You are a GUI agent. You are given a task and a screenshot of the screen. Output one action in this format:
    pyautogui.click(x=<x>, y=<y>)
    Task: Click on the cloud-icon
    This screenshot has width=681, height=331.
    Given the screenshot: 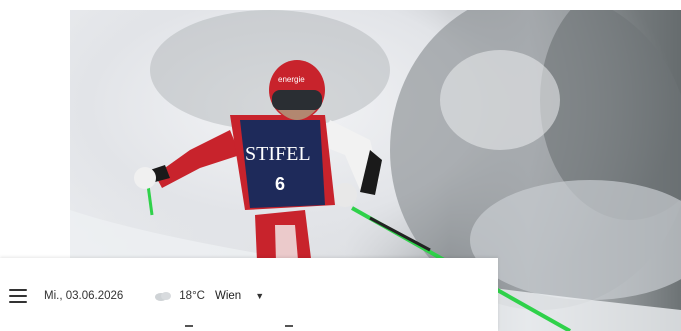 What is the action you would take?
    pyautogui.click(x=163, y=296)
    